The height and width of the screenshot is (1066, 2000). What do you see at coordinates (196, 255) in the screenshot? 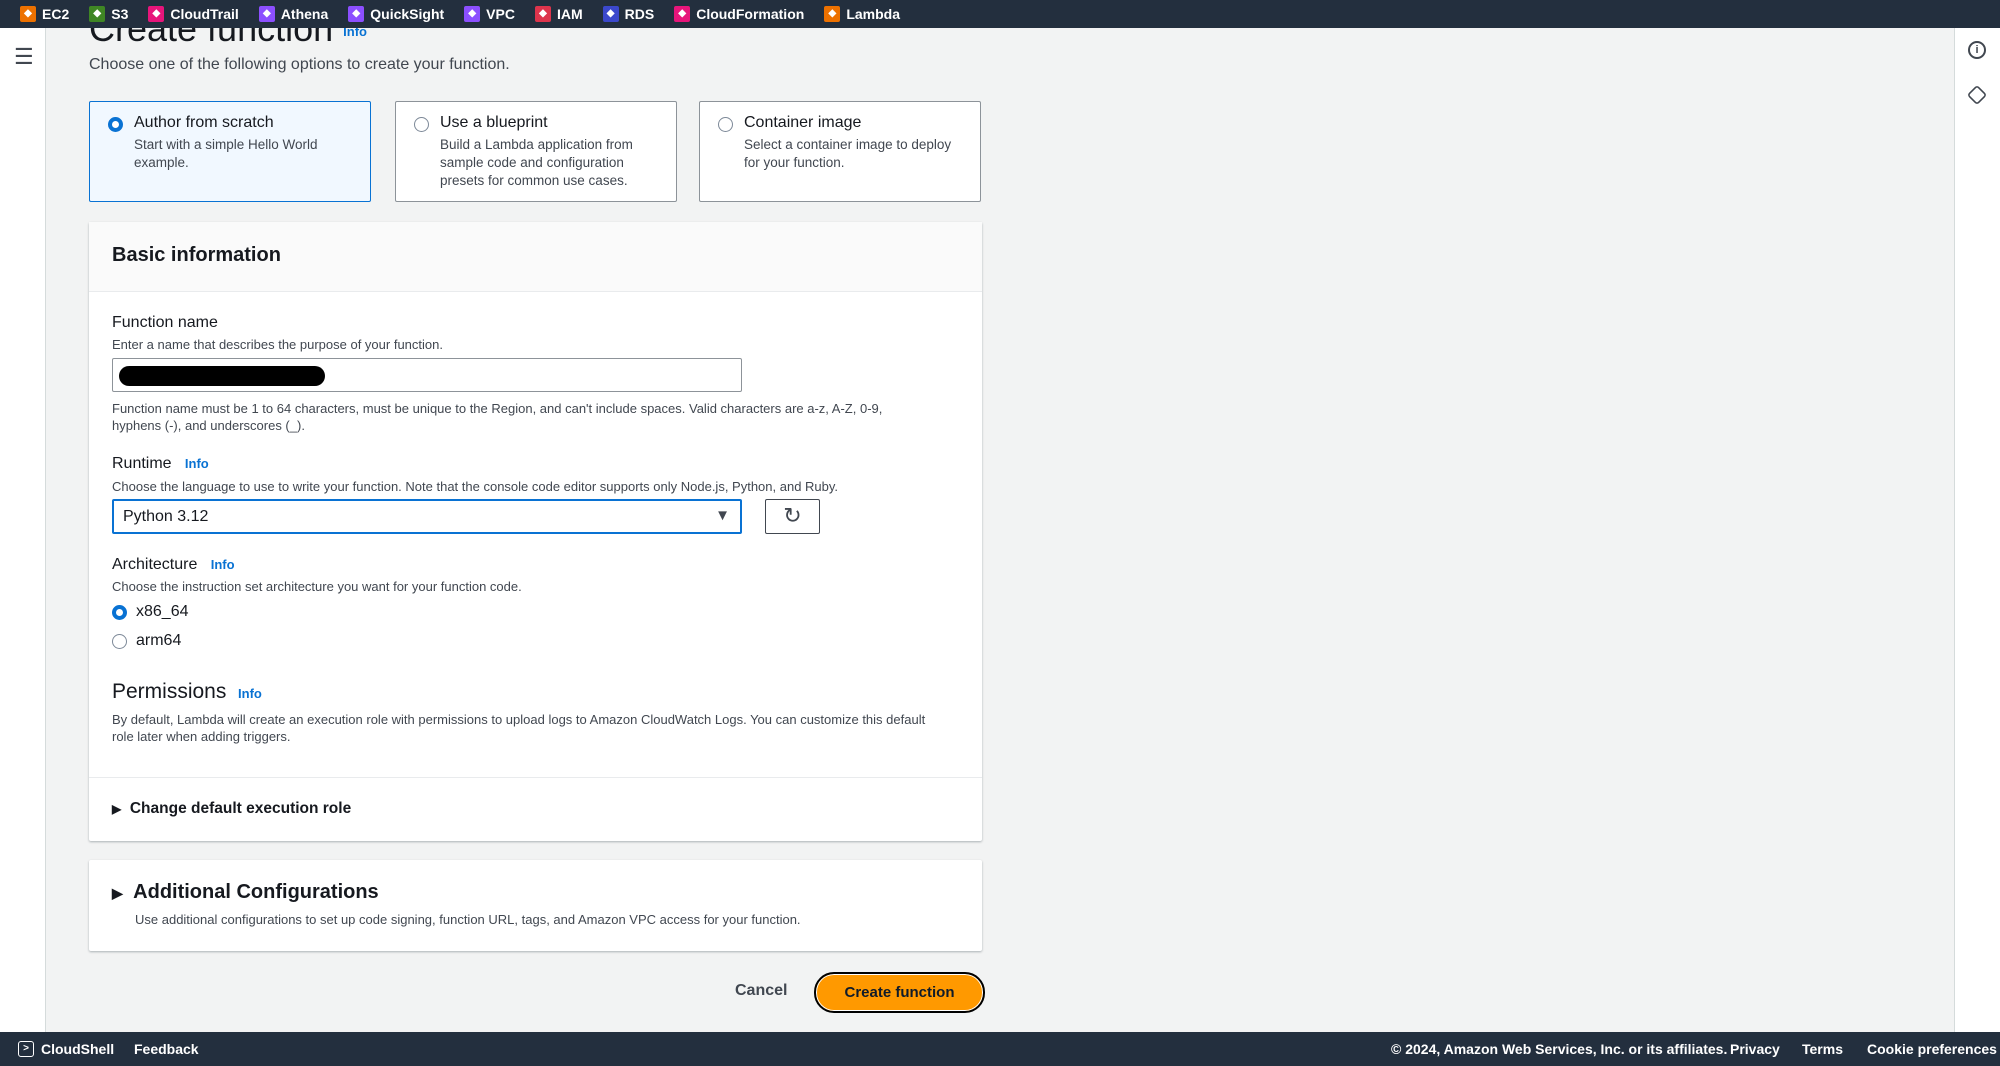
I see `panel-header: Basic information` at bounding box center [196, 255].